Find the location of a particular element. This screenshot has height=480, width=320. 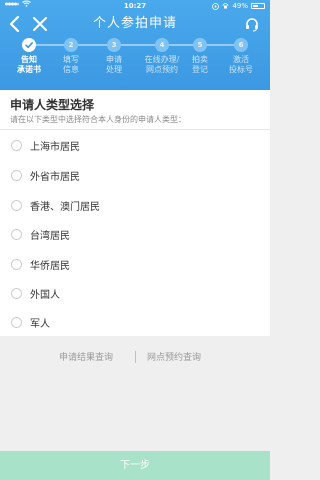

step-registration: 5 拍卖 登记 is located at coordinates (200, 55).